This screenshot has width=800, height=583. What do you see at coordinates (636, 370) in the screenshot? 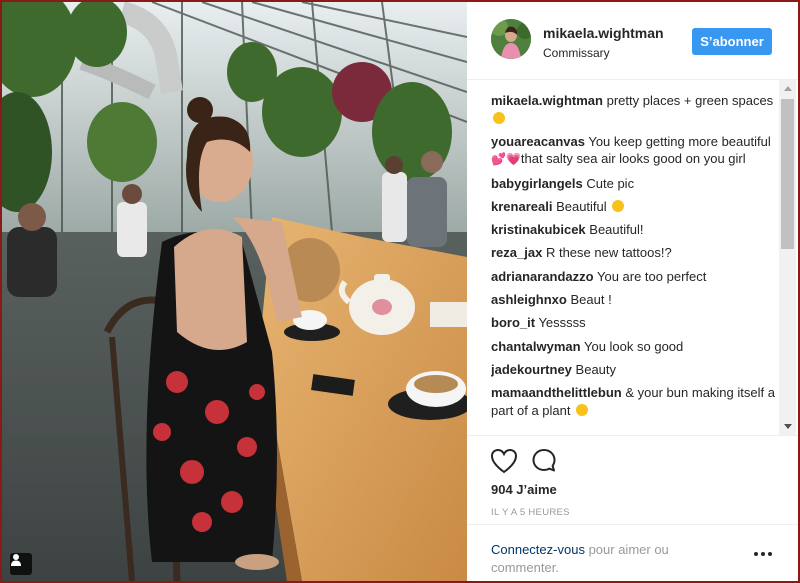
I see `list-item: jadekourtney Beauty` at bounding box center [636, 370].